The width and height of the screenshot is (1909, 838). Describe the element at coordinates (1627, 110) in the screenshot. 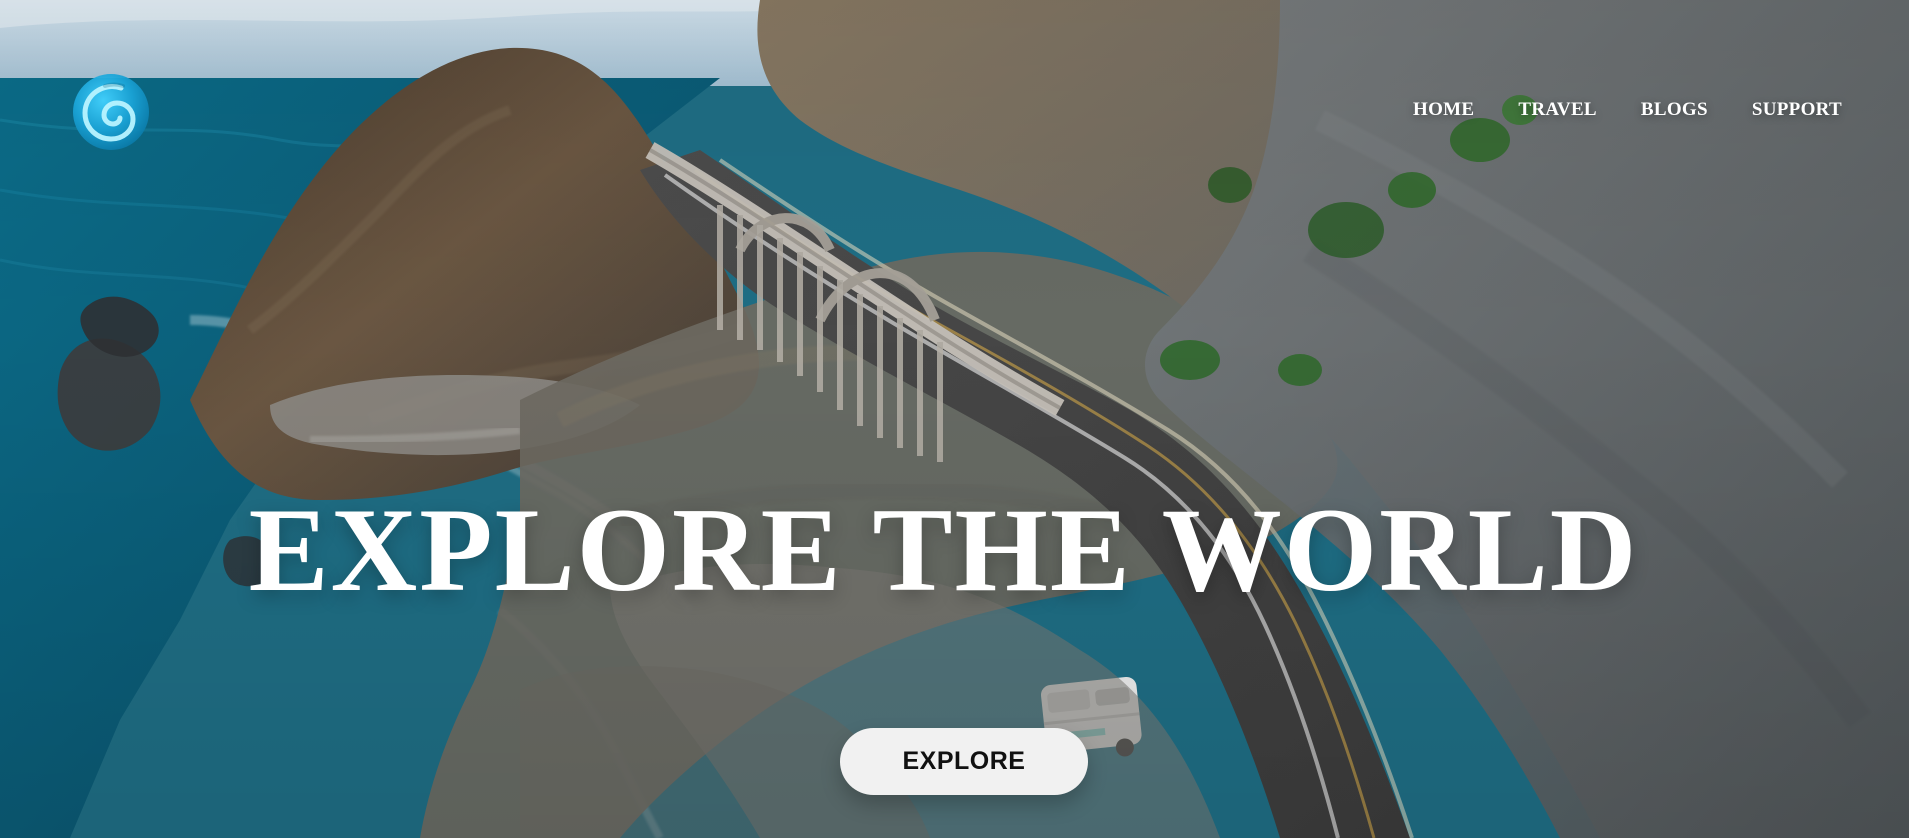

I see `top-nav: HOME TRAVEL BLOGS SUPPORT` at that location.